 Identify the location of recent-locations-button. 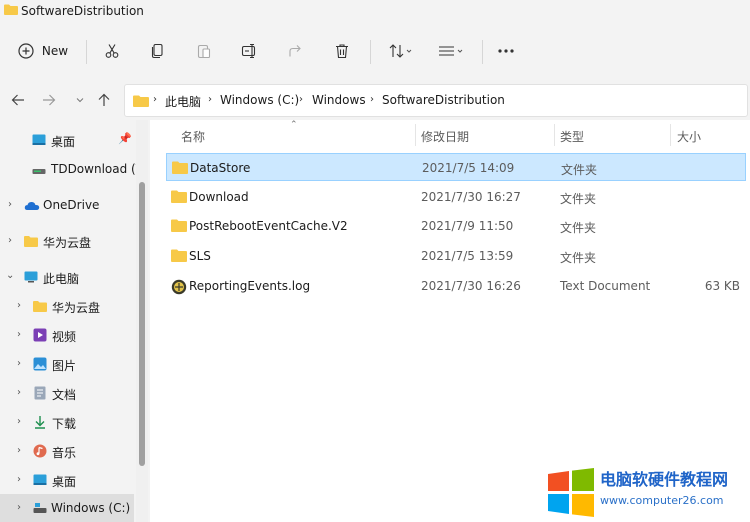
(80, 100).